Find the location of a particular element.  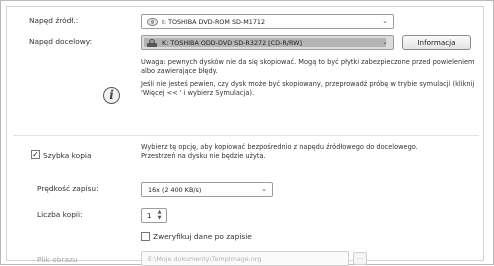

section-divider is located at coordinates (246, 135).